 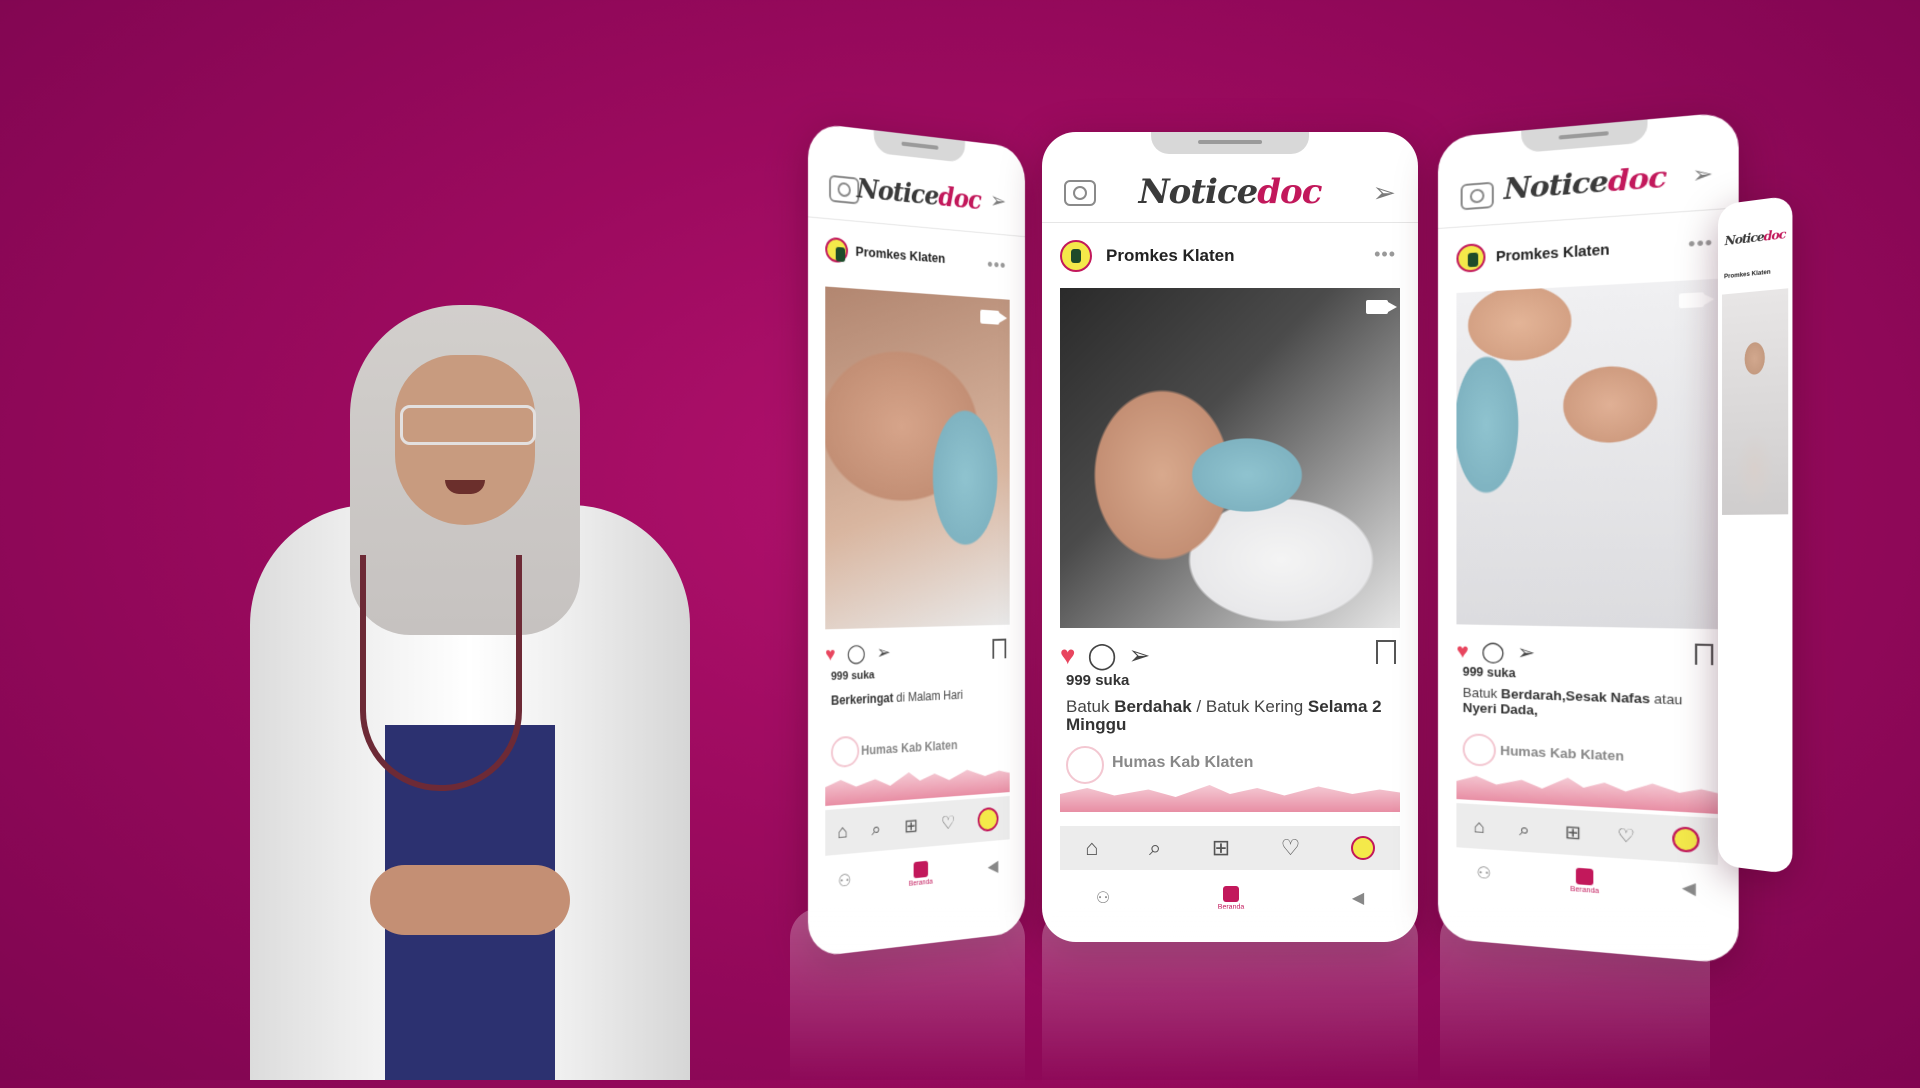 I want to click on bottom-nav: ⌂ ⌕ ⊞ ♡, so click(x=1230, y=848).